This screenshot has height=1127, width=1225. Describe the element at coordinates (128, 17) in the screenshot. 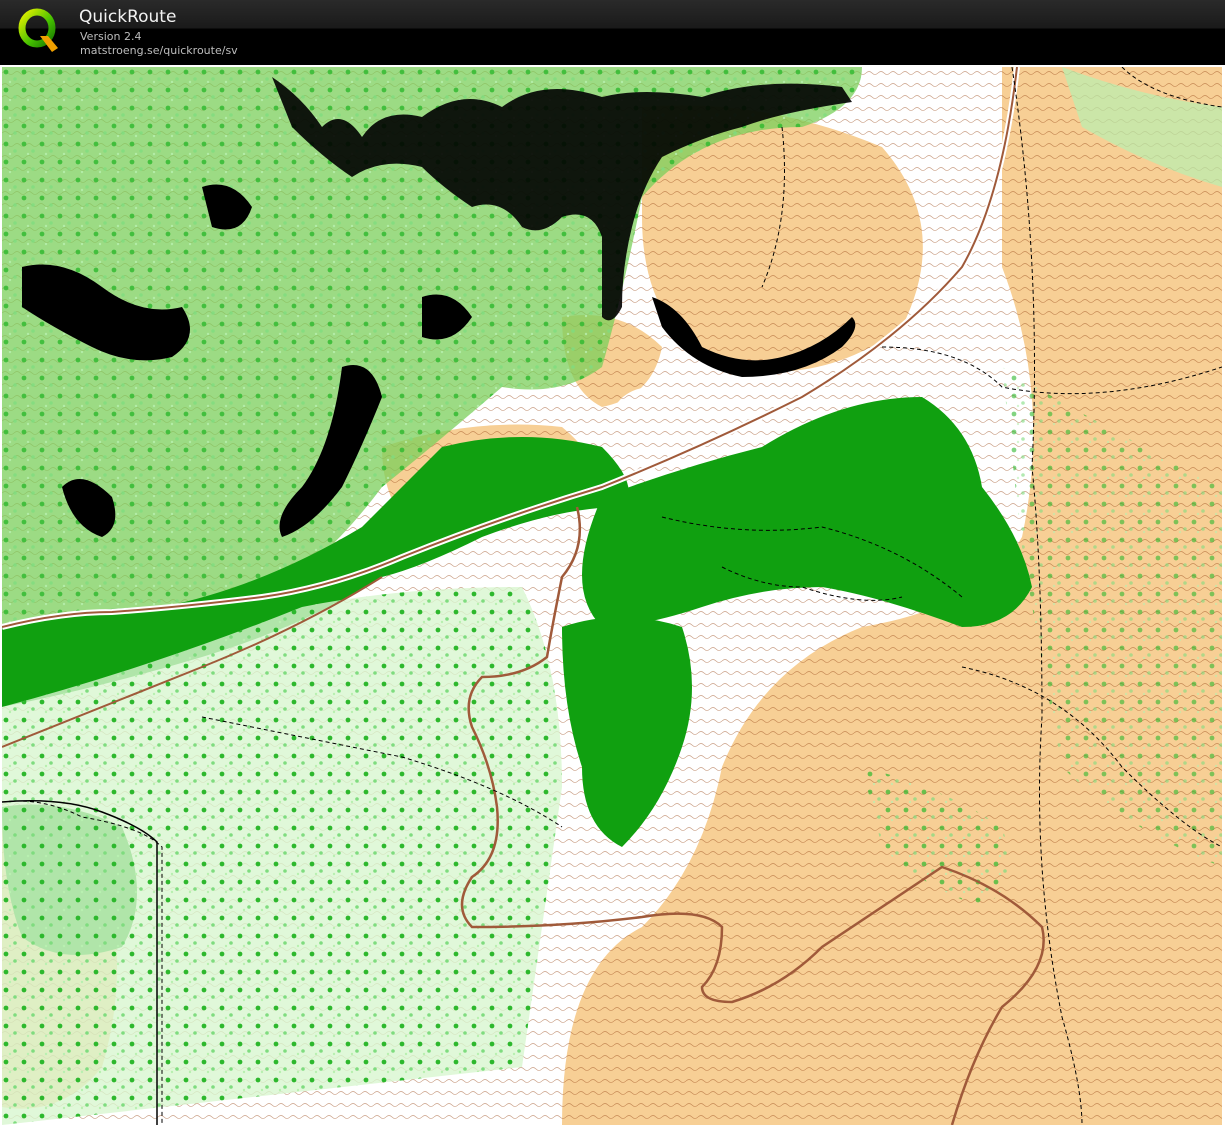

I see `app-title: QuickRoute` at that location.